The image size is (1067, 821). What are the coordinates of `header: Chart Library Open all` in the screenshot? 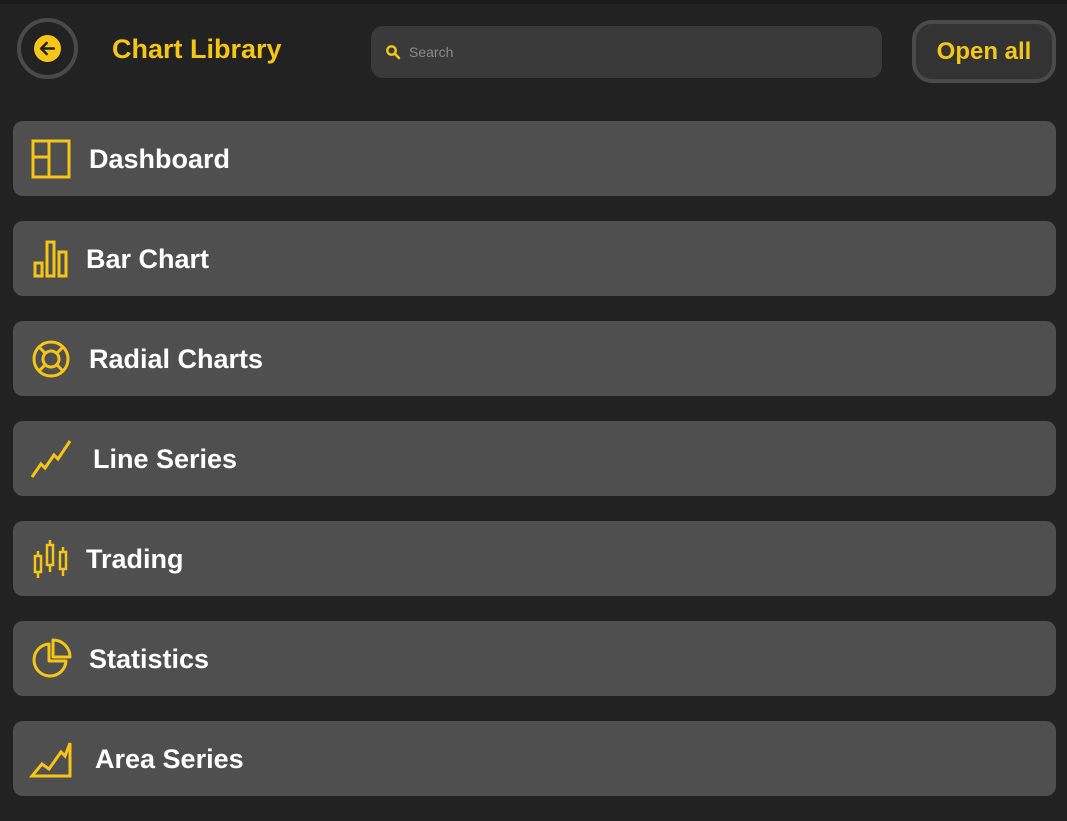 It's located at (533, 50).